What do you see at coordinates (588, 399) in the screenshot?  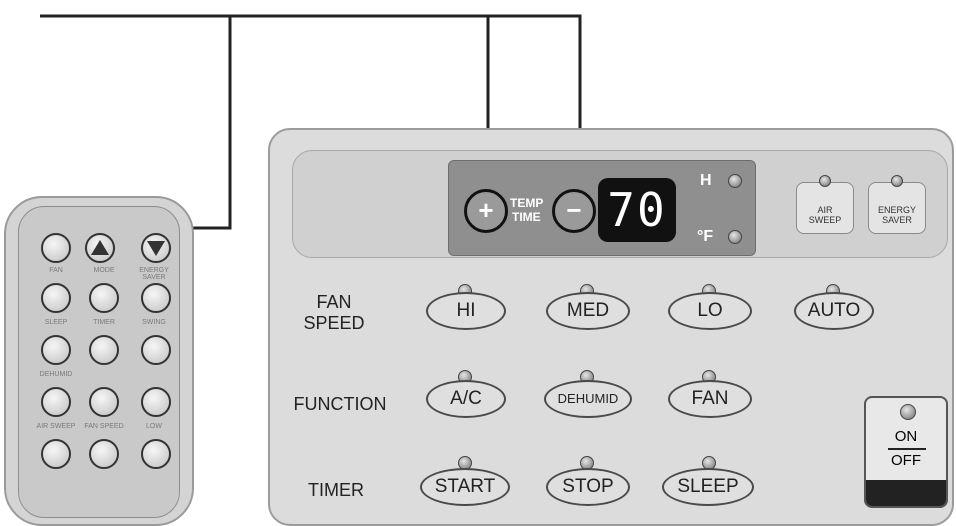 I see `dehumid-button: DEHUMID` at bounding box center [588, 399].